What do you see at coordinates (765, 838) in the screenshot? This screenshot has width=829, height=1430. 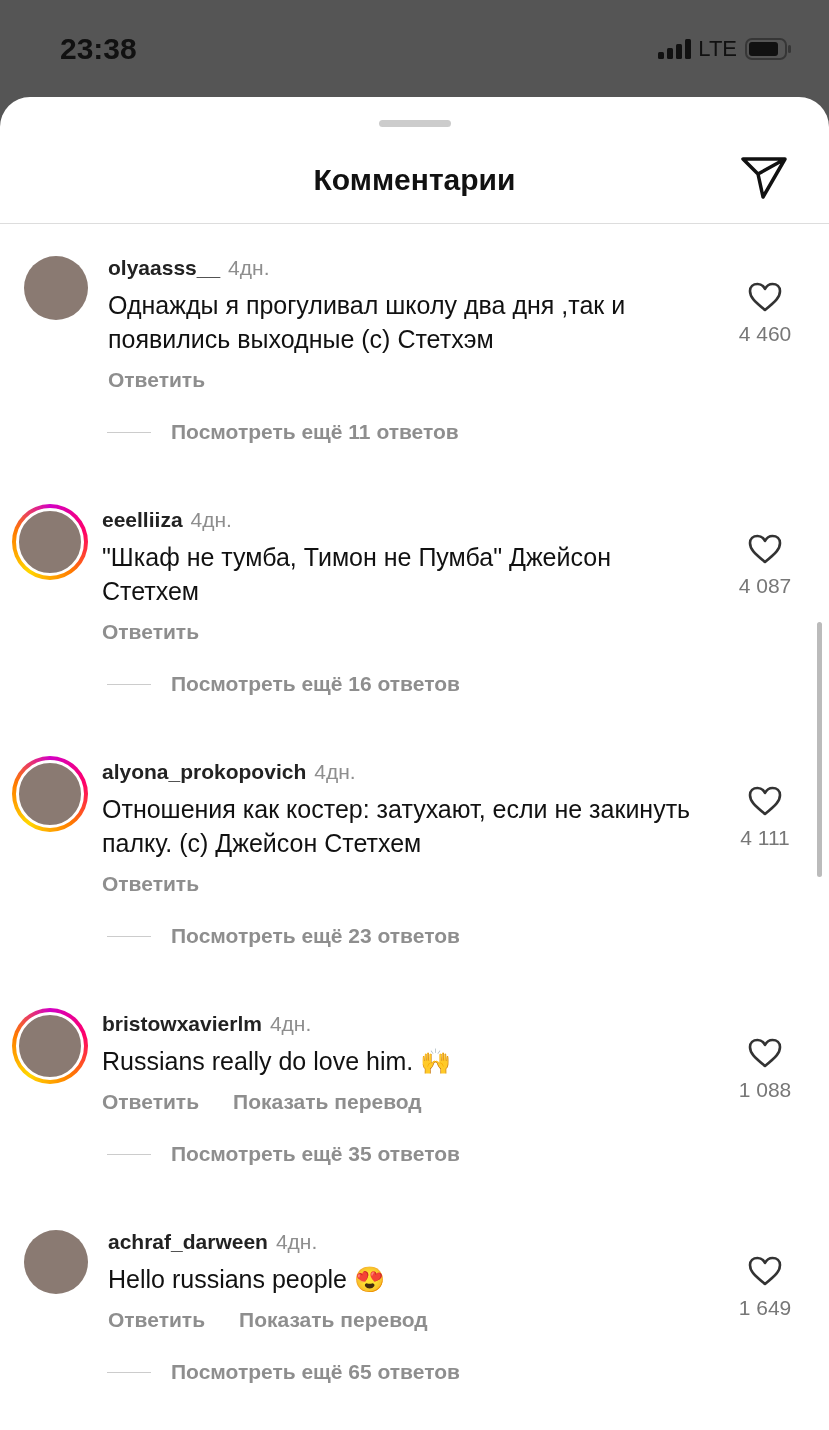 I see `like-count: 4 111` at bounding box center [765, 838].